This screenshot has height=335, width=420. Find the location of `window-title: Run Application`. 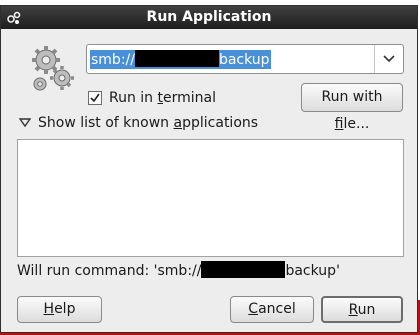

window-title: Run Application is located at coordinates (209, 17).